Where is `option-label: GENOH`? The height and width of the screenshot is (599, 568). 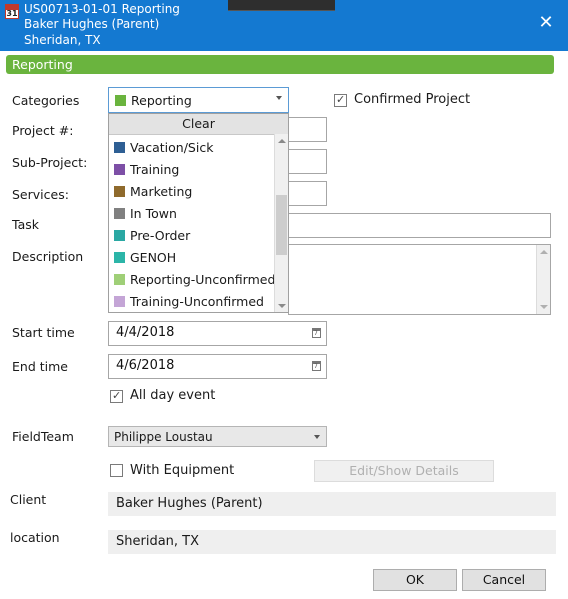 option-label: GENOH is located at coordinates (153, 257).